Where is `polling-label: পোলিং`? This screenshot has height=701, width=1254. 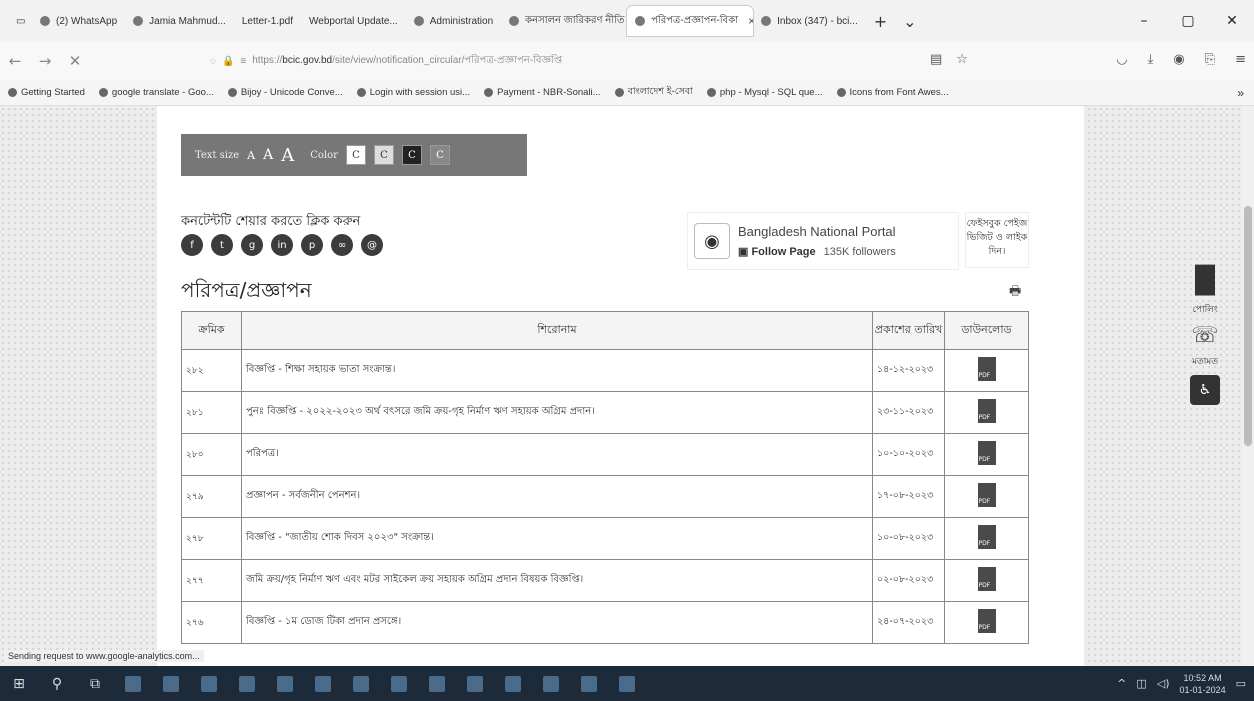 polling-label: পোলিং is located at coordinates (1205, 309).